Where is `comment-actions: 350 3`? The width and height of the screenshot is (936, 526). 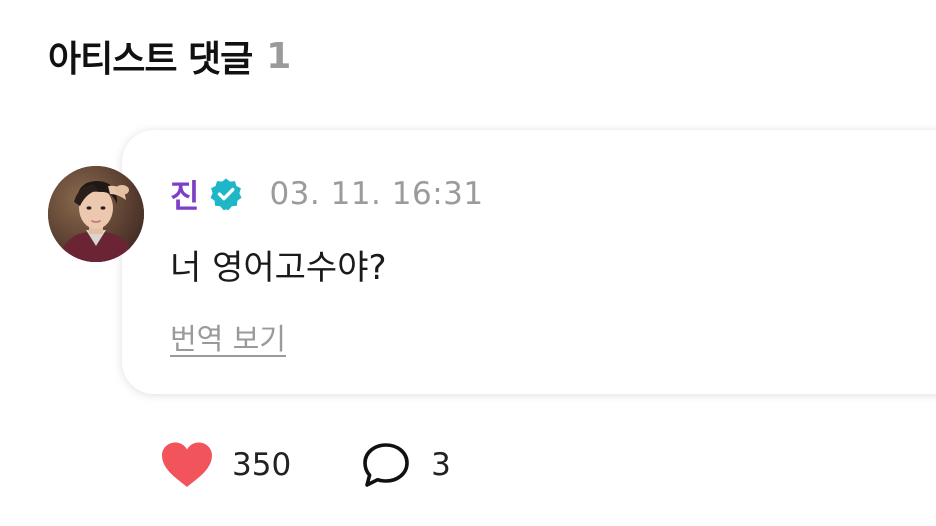 comment-actions: 350 3 is located at coordinates (305, 465).